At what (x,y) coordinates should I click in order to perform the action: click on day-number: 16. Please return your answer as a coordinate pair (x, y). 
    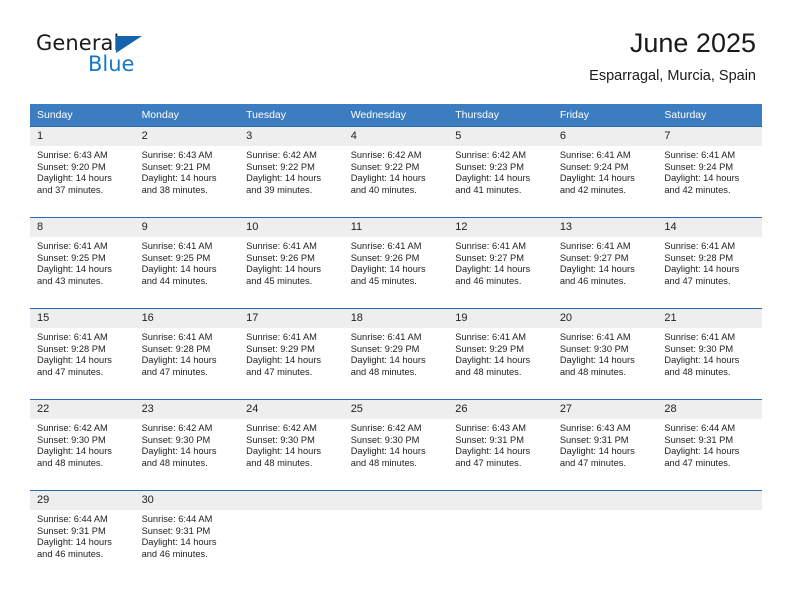
    Looking at the image, I should click on (187, 318).